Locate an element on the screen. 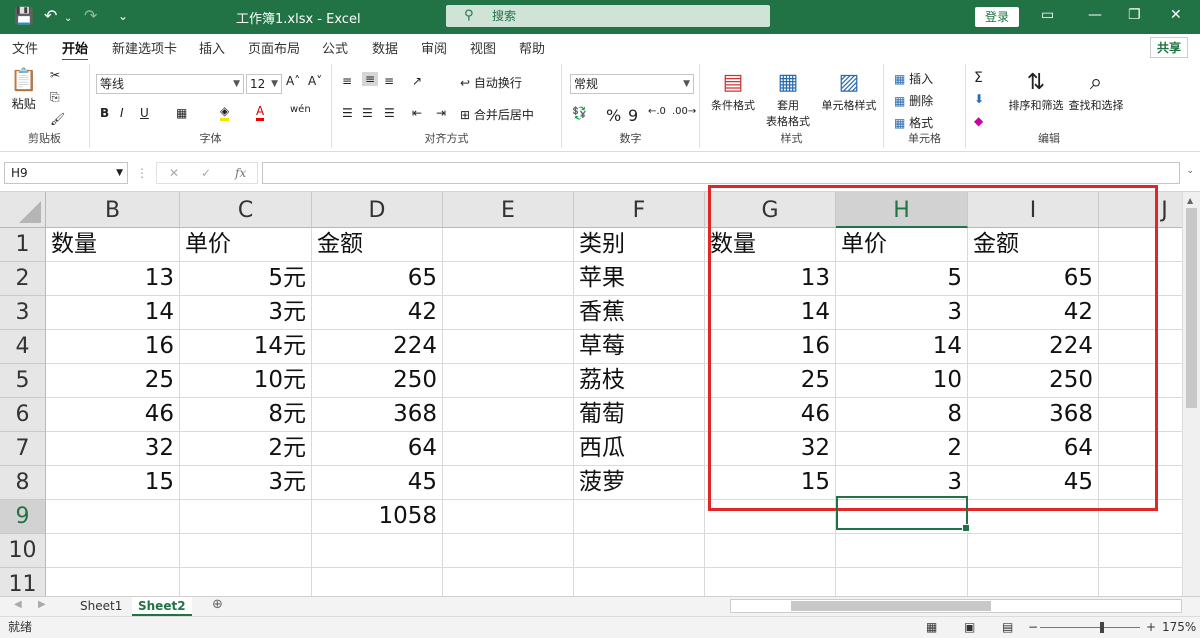 The height and width of the screenshot is (638, 1200). cell-C7: 2元 is located at coordinates (246, 449).